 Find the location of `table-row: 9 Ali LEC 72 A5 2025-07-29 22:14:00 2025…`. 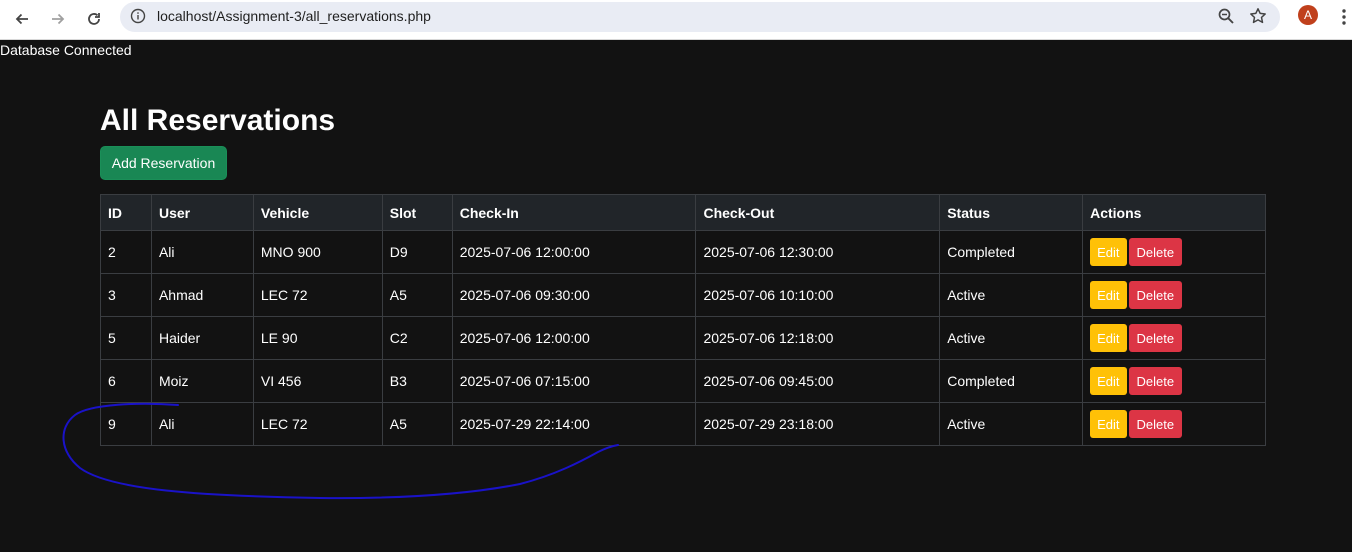

table-row: 9 Ali LEC 72 A5 2025-07-29 22:14:00 2025… is located at coordinates (683, 424).